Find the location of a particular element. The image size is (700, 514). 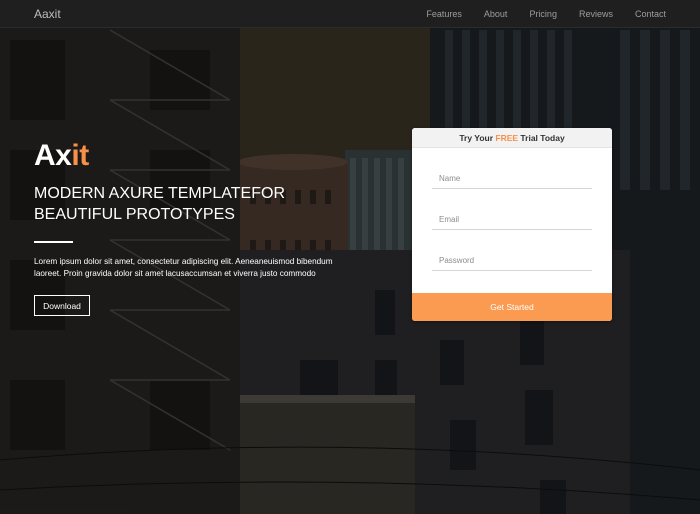

trial-card-title: Try Your FREE Trial Today is located at coordinates (512, 138).